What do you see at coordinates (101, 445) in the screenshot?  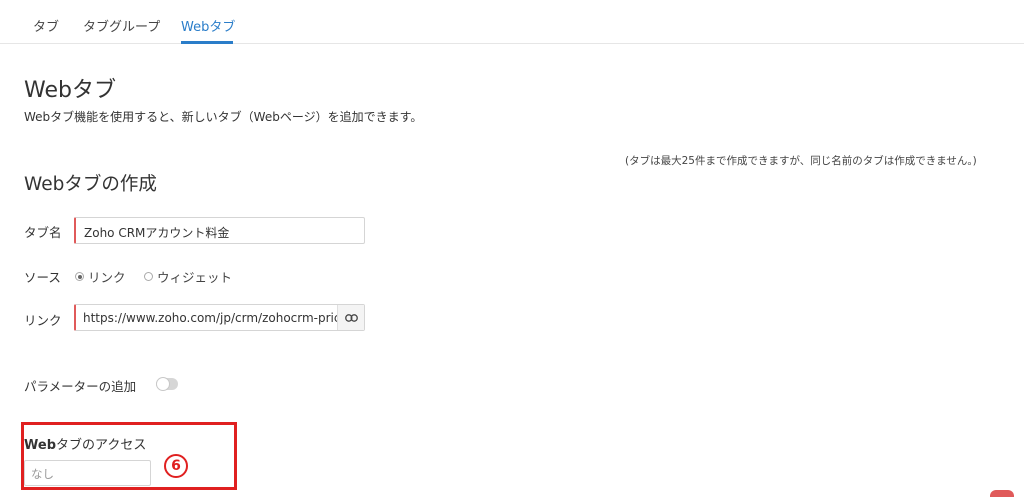 I see `access-label-rest: タブのアクセス` at bounding box center [101, 445].